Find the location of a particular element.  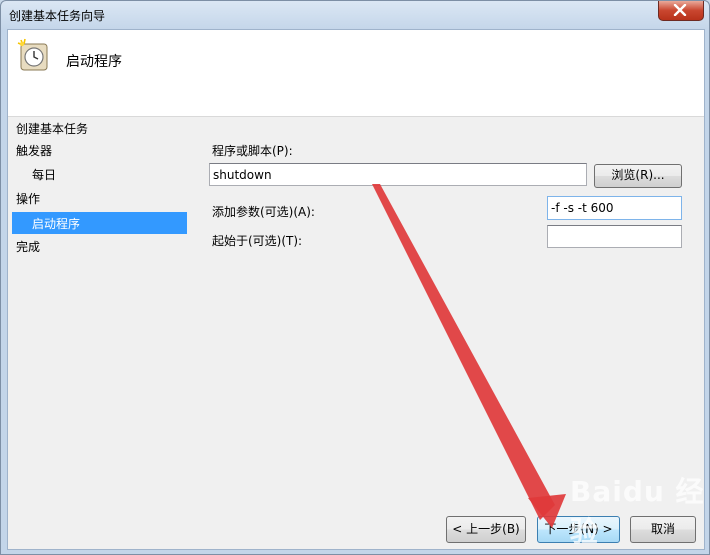

args-input is located at coordinates (614, 208).